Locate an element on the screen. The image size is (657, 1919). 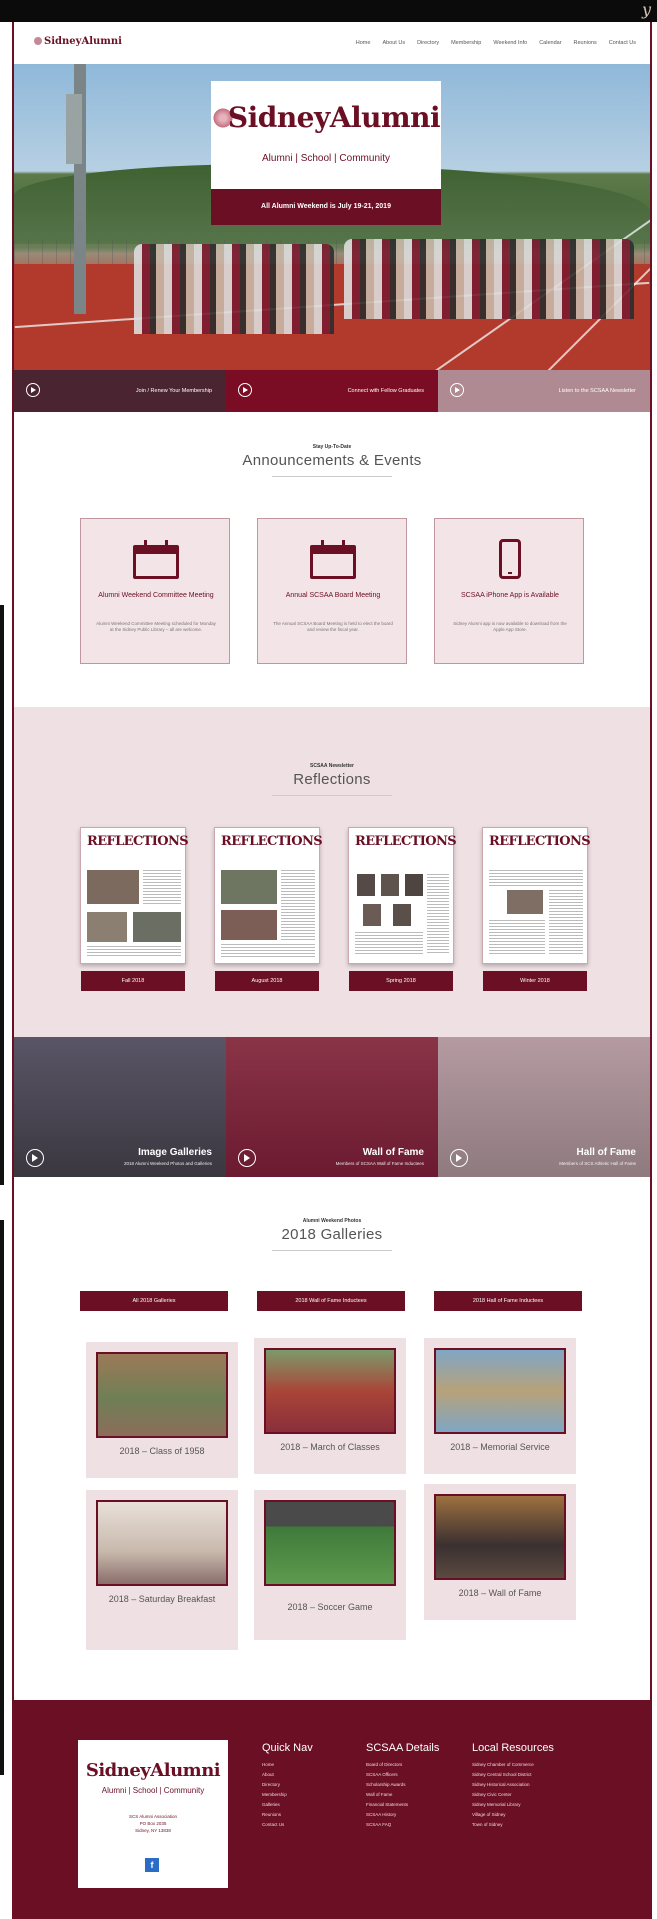
nav-item-directory: Directory is located at coordinates (428, 43).